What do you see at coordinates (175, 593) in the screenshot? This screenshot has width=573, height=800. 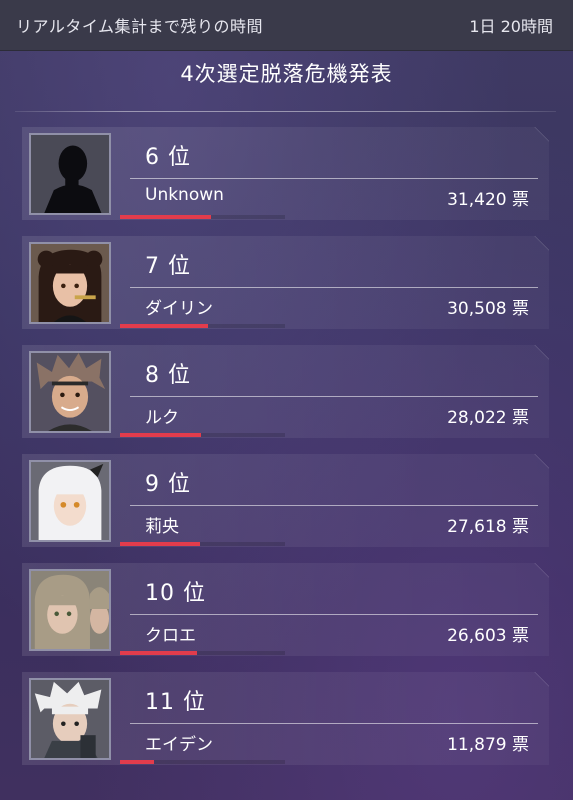 I see `rank-label: 10 位` at bounding box center [175, 593].